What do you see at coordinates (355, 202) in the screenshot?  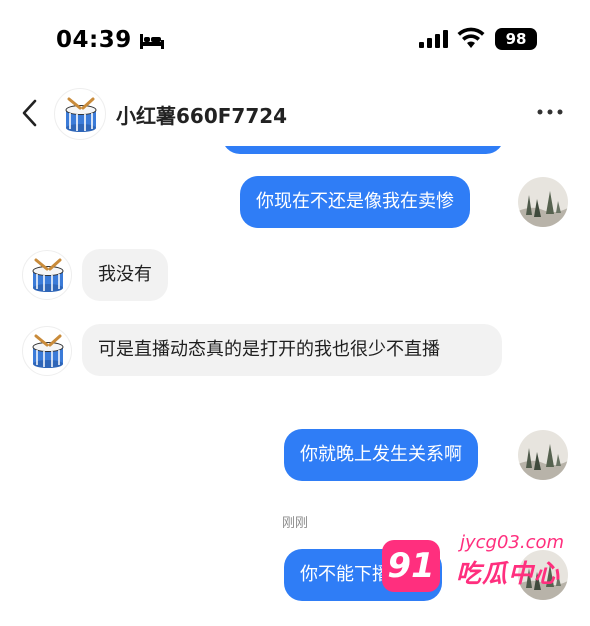 I see `message-bubble-outgoing: 你现在不还是像我在卖惨` at bounding box center [355, 202].